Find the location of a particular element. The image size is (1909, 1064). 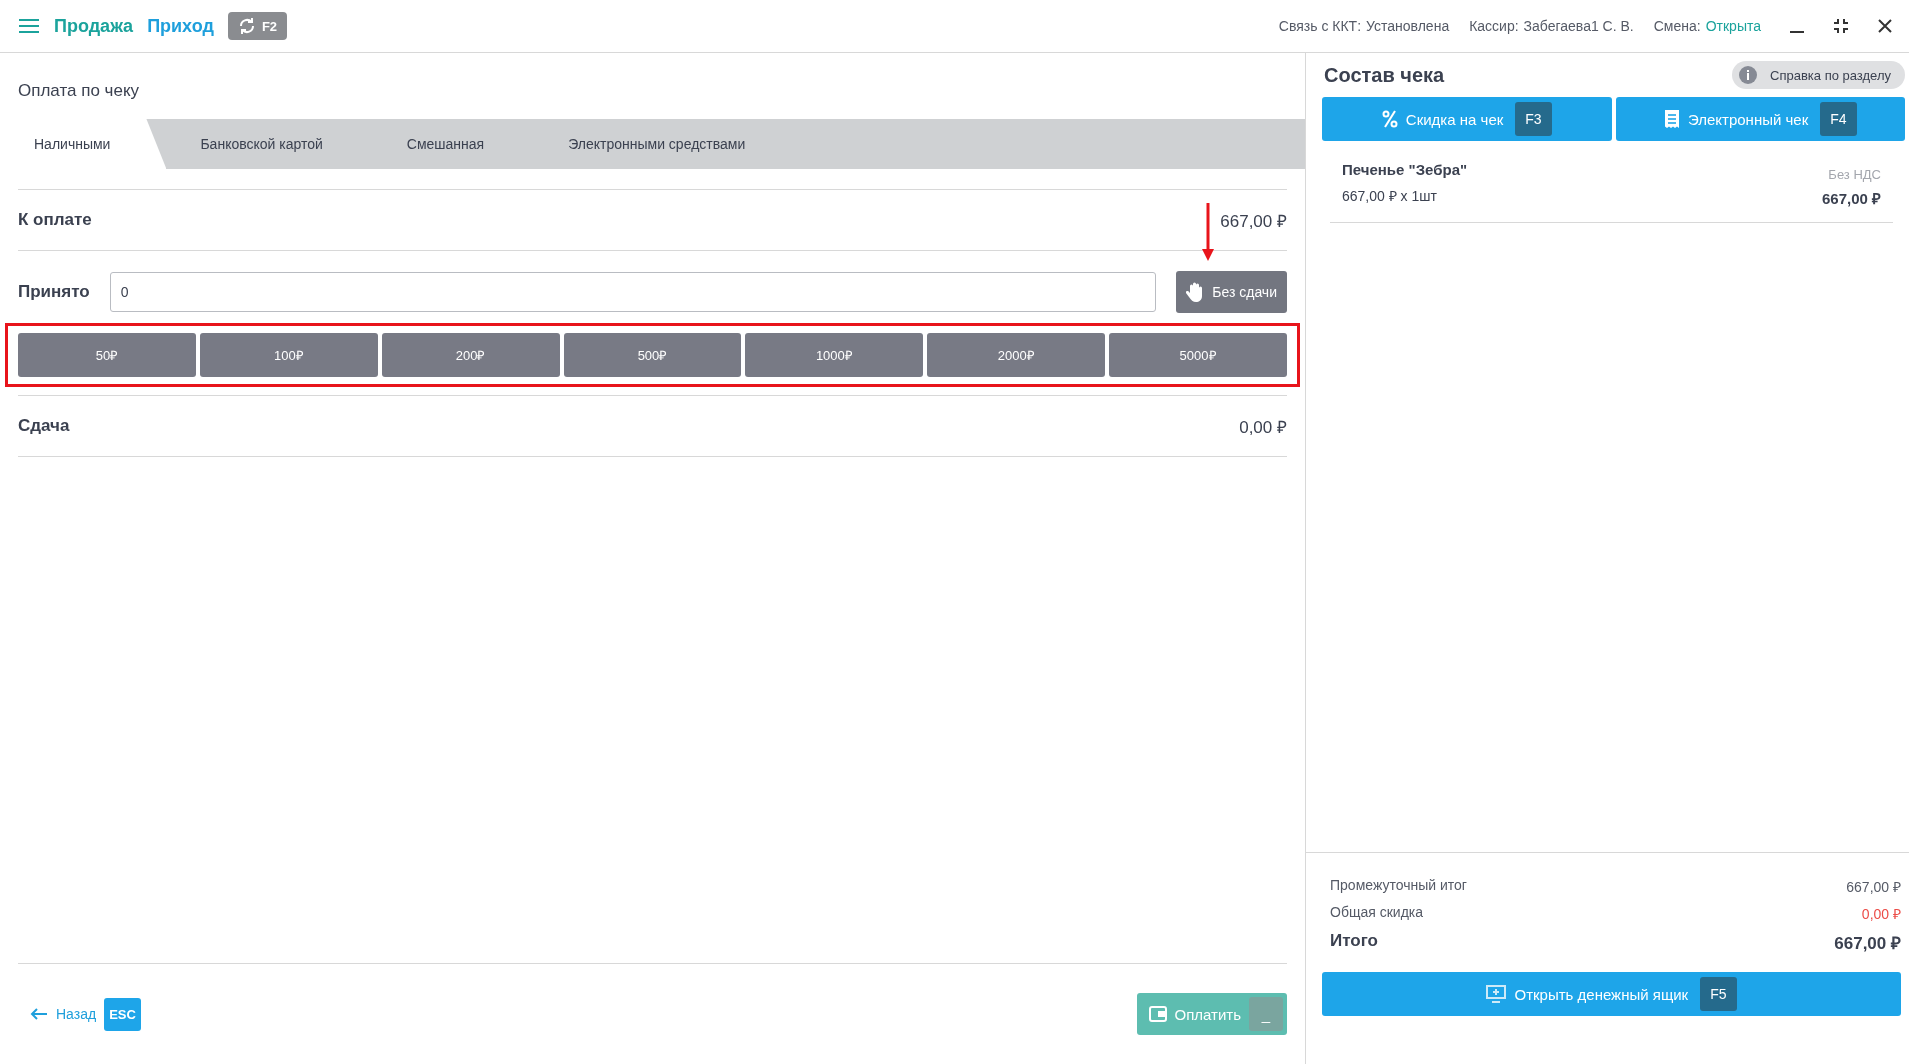

denomination-button: 5000₽ is located at coordinates (1198, 355).